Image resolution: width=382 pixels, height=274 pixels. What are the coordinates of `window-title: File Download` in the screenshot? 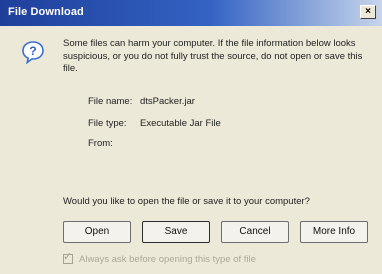 It's located at (46, 12).